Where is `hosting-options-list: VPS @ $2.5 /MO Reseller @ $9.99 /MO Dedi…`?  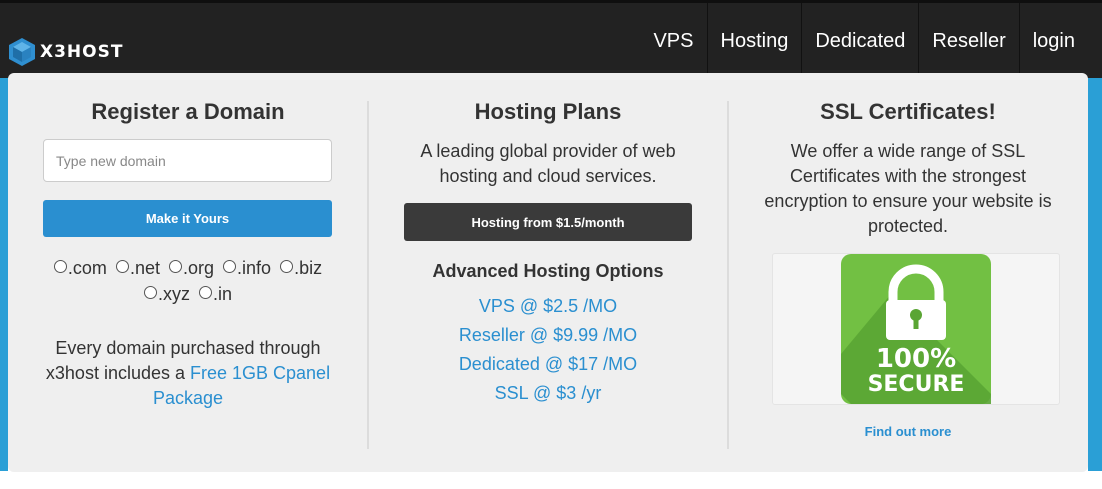 hosting-options-list: VPS @ $2.5 /MO Reseller @ $9.99 /MO Dedi… is located at coordinates (548, 350).